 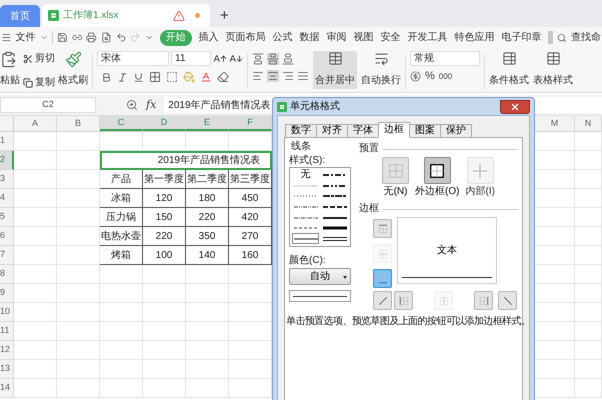 What do you see at coordinates (10, 81) in the screenshot?
I see `paste-button: 粘贴` at bounding box center [10, 81].